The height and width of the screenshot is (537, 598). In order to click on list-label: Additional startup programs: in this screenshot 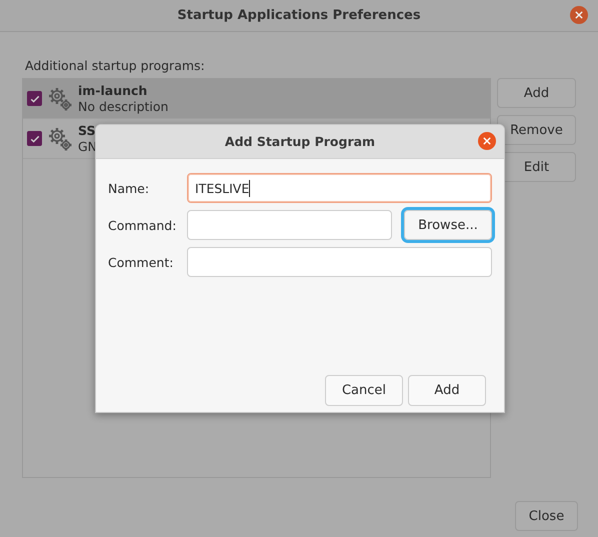, I will do `click(115, 65)`.